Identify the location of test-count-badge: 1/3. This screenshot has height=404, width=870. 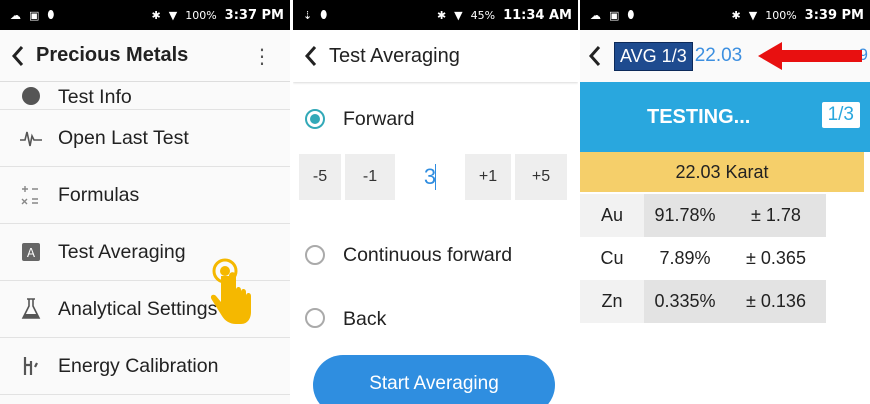
(840, 115).